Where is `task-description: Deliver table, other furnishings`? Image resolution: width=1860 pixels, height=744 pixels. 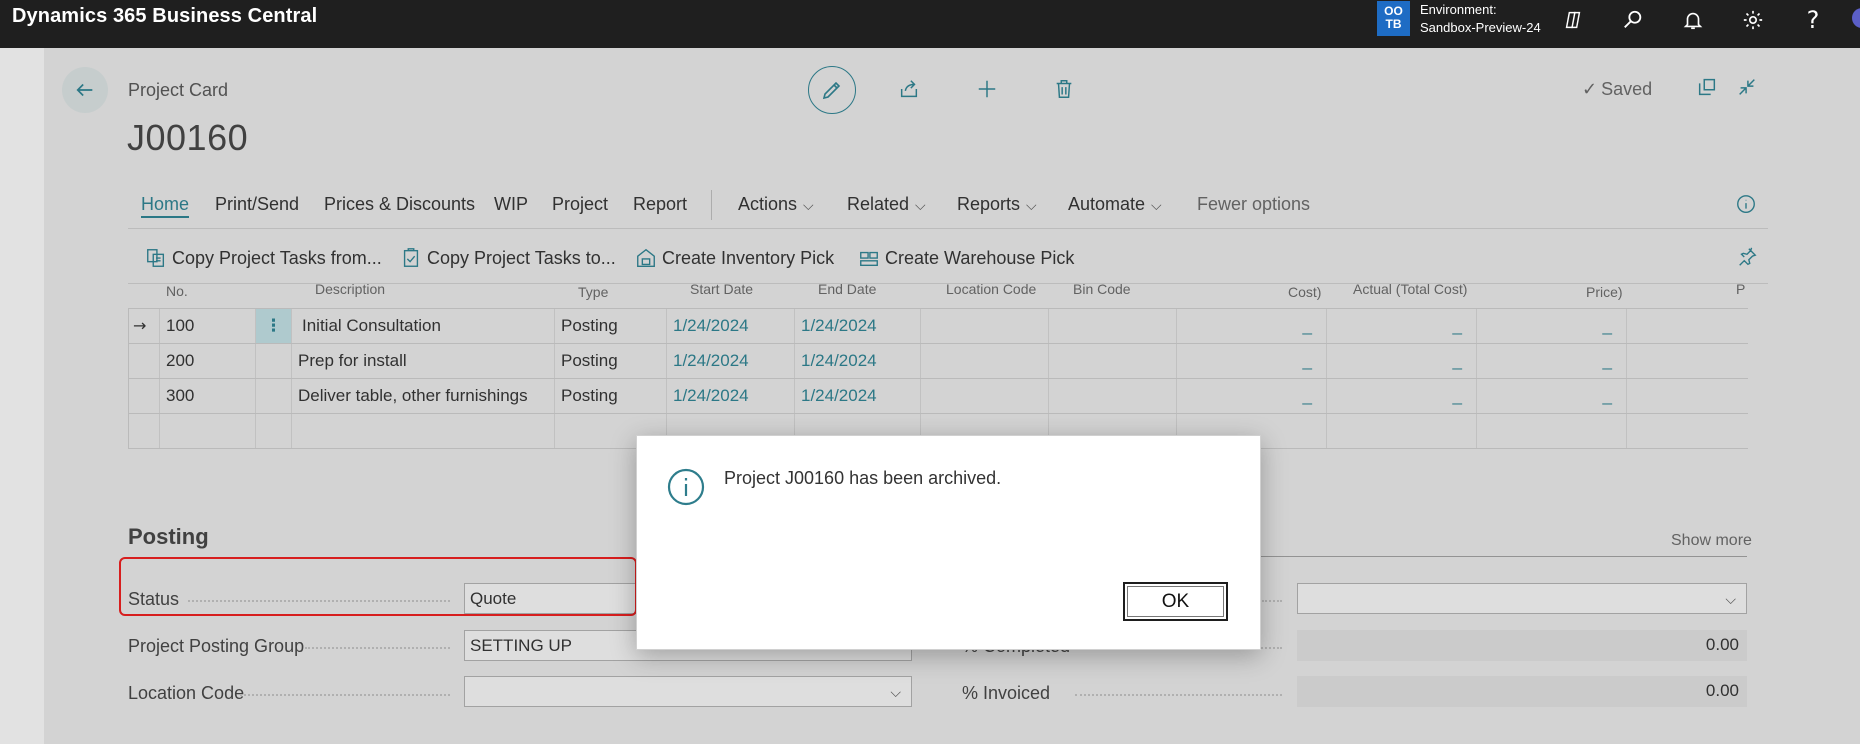 task-description: Deliver table, other furnishings is located at coordinates (422, 396).